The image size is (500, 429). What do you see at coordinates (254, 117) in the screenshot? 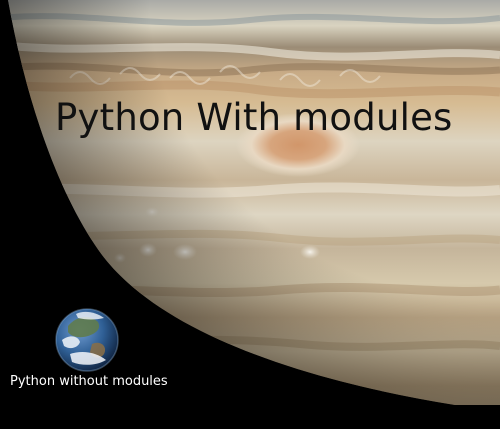
I see `big-caption: Python With modules` at bounding box center [254, 117].